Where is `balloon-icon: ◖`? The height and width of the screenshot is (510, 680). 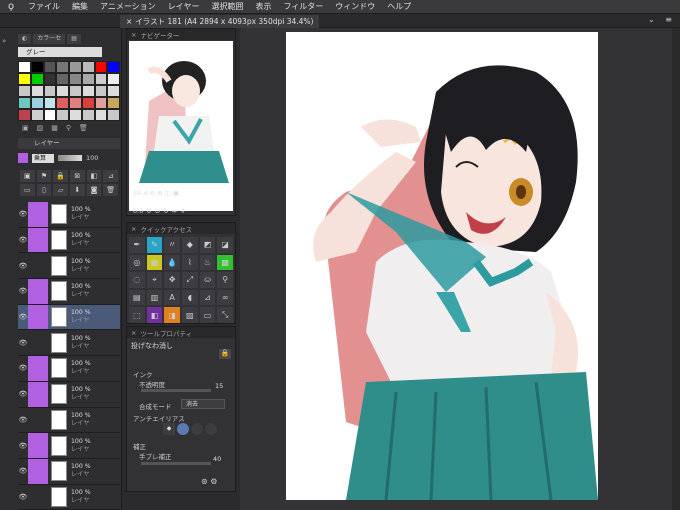 balloon-icon: ◖ is located at coordinates (190, 297).